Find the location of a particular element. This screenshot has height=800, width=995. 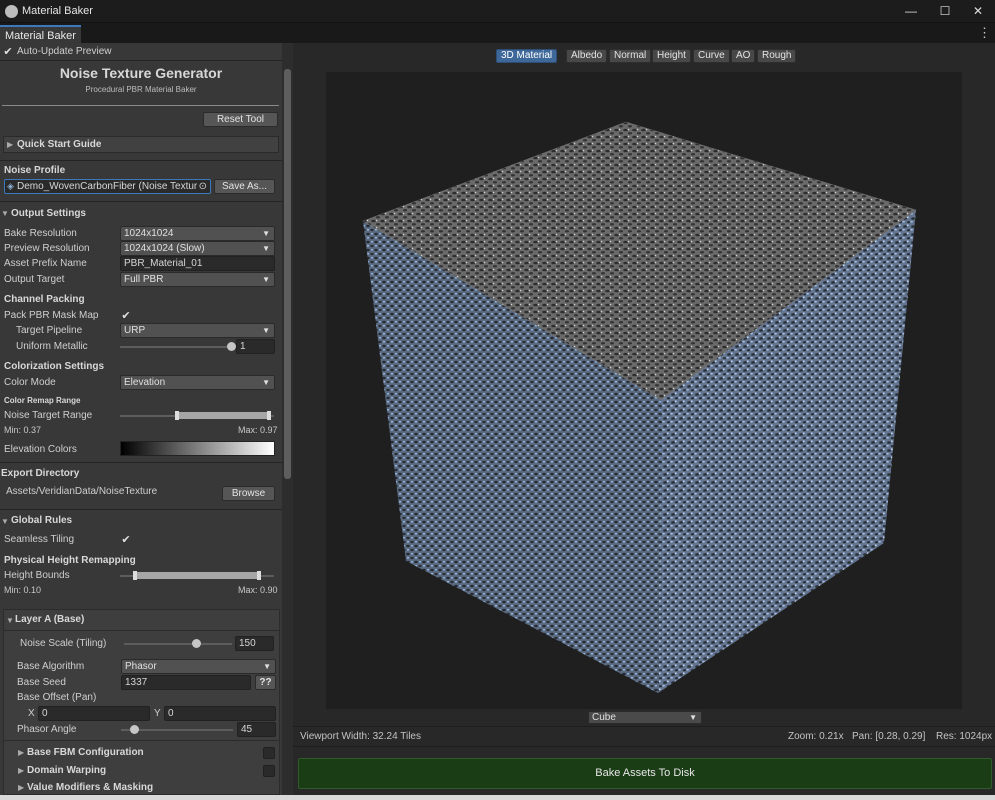

kebab-menu-icon: ⋮ is located at coordinates (984, 33).